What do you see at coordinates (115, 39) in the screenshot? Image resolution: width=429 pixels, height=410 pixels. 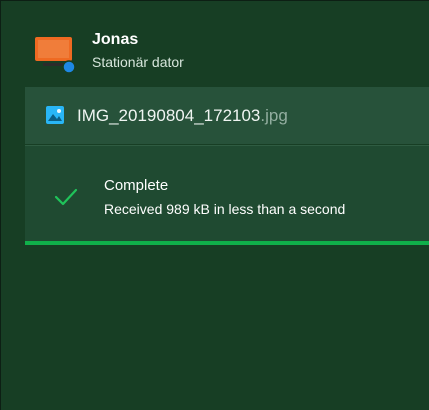 I see `device-name: Jonas` at bounding box center [115, 39].